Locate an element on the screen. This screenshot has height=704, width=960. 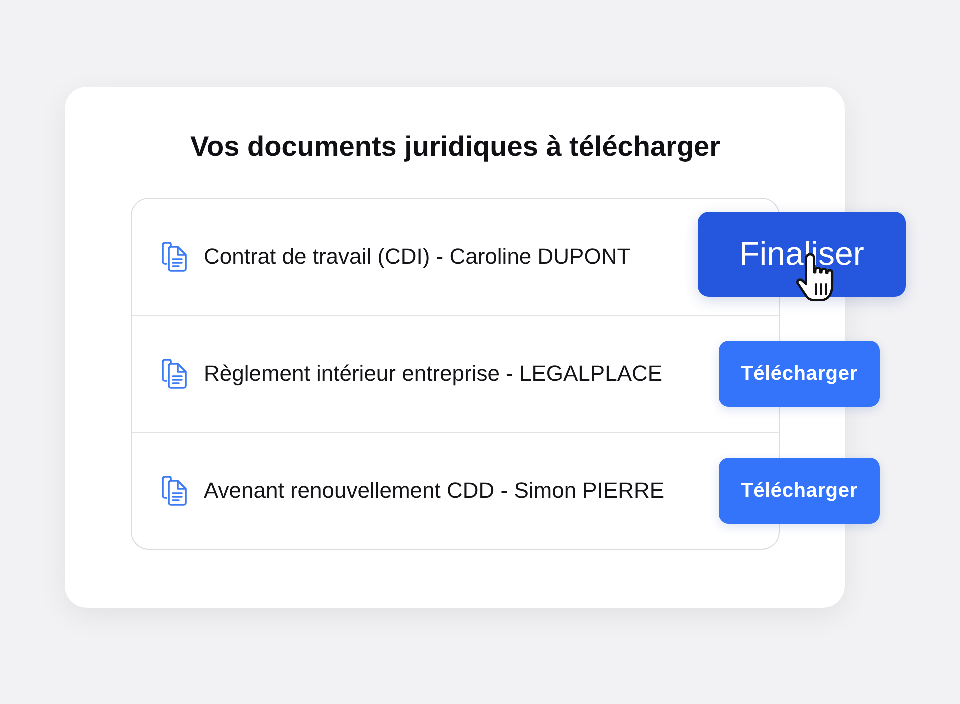
document-name: Avenant renouvellement CDD - Simon PIERRE is located at coordinates (434, 491).